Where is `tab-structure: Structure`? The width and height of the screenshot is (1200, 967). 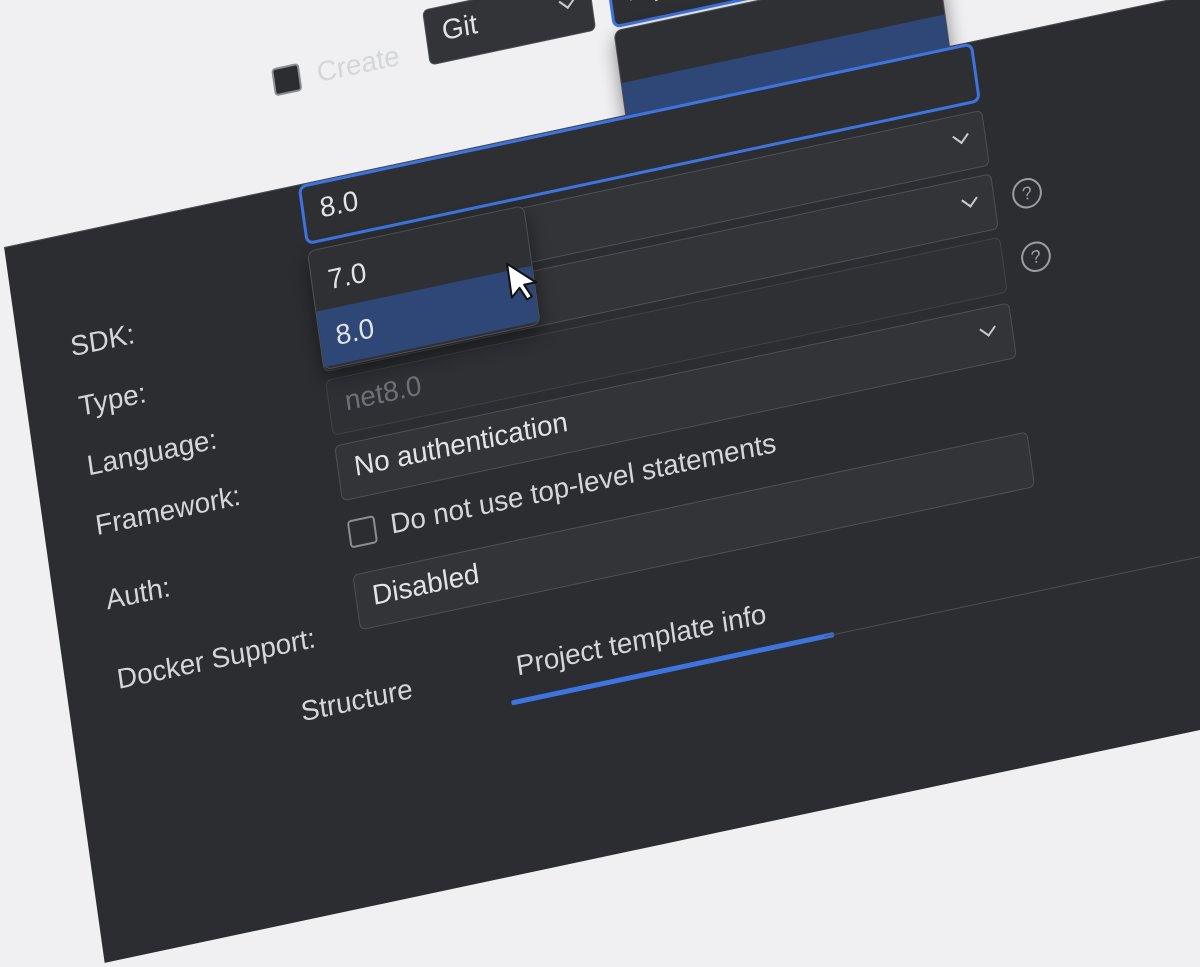
tab-structure: Structure is located at coordinates (357, 700).